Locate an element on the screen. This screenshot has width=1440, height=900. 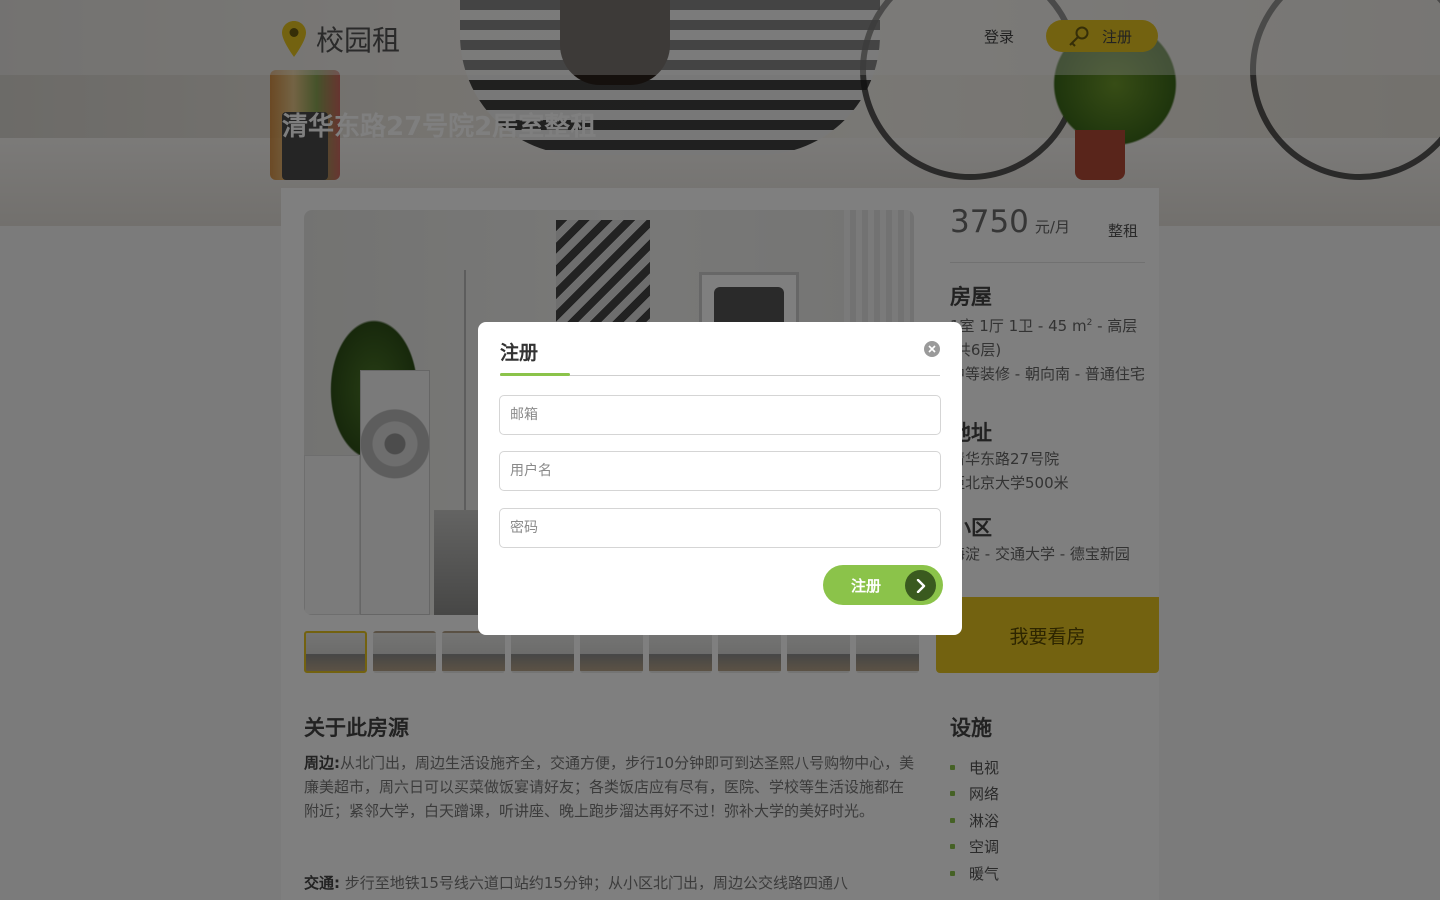
modal-tab-indicator is located at coordinates (535, 374).